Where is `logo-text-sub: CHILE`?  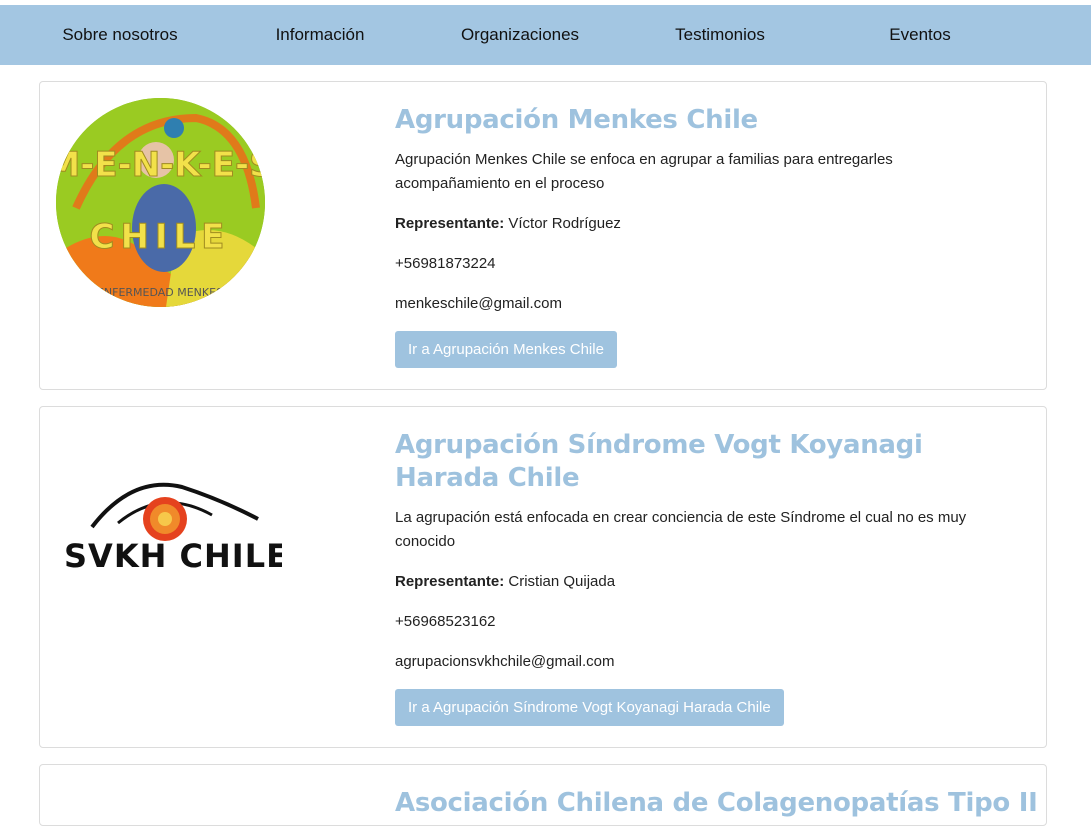
logo-text-sub: CHILE is located at coordinates (160, 237).